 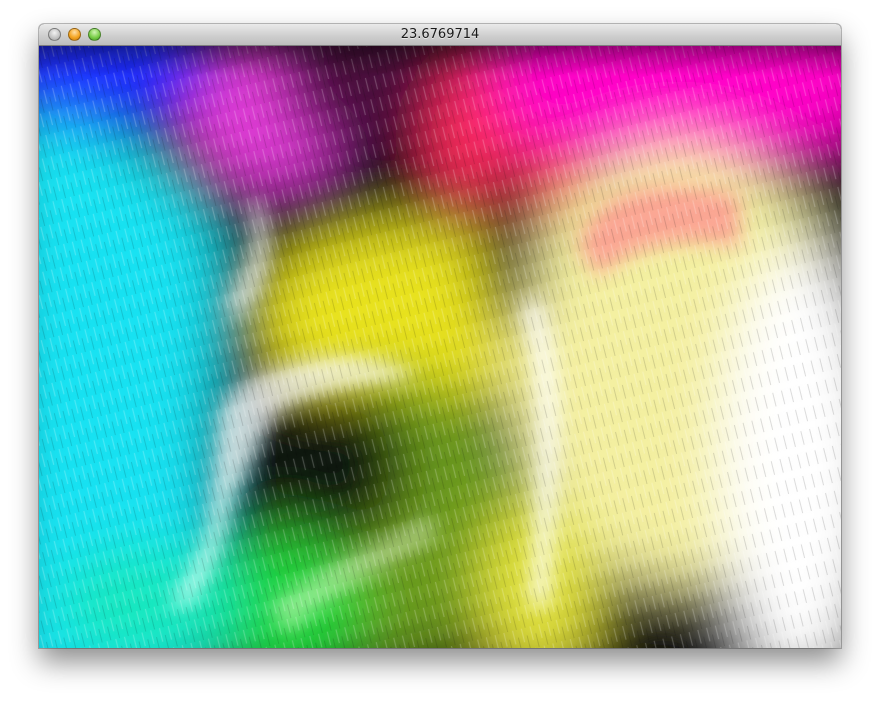 I want to click on window-title: 23.6769714, so click(x=440, y=34).